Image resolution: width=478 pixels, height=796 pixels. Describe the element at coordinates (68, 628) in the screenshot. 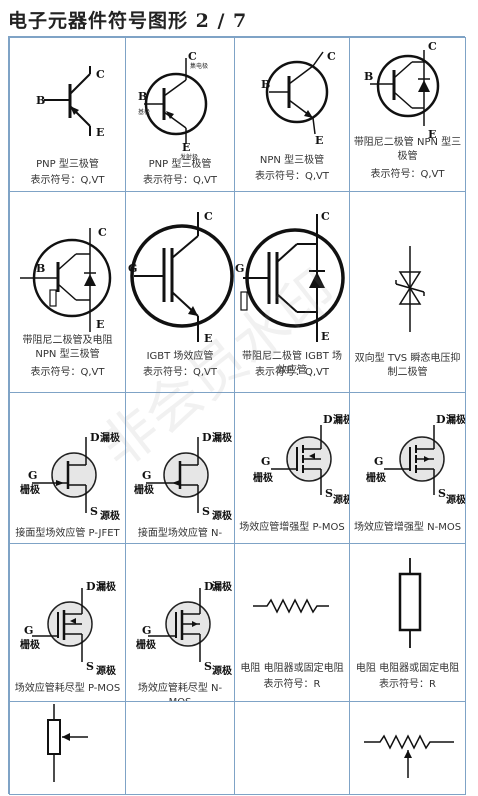

I see `p-mos-depletion-symbol: D 漏极 G 栅极 S 源极` at that location.